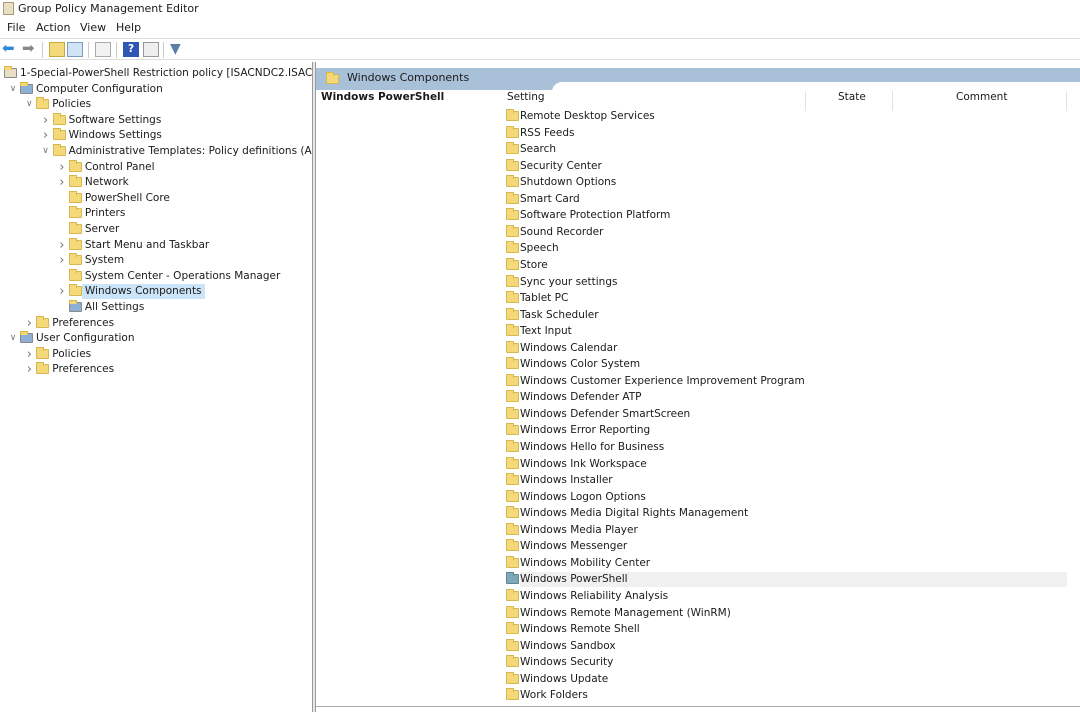 This screenshot has height=712, width=1080. What do you see at coordinates (785, 530) in the screenshot?
I see `setting-row: Windows Media Player` at bounding box center [785, 530].